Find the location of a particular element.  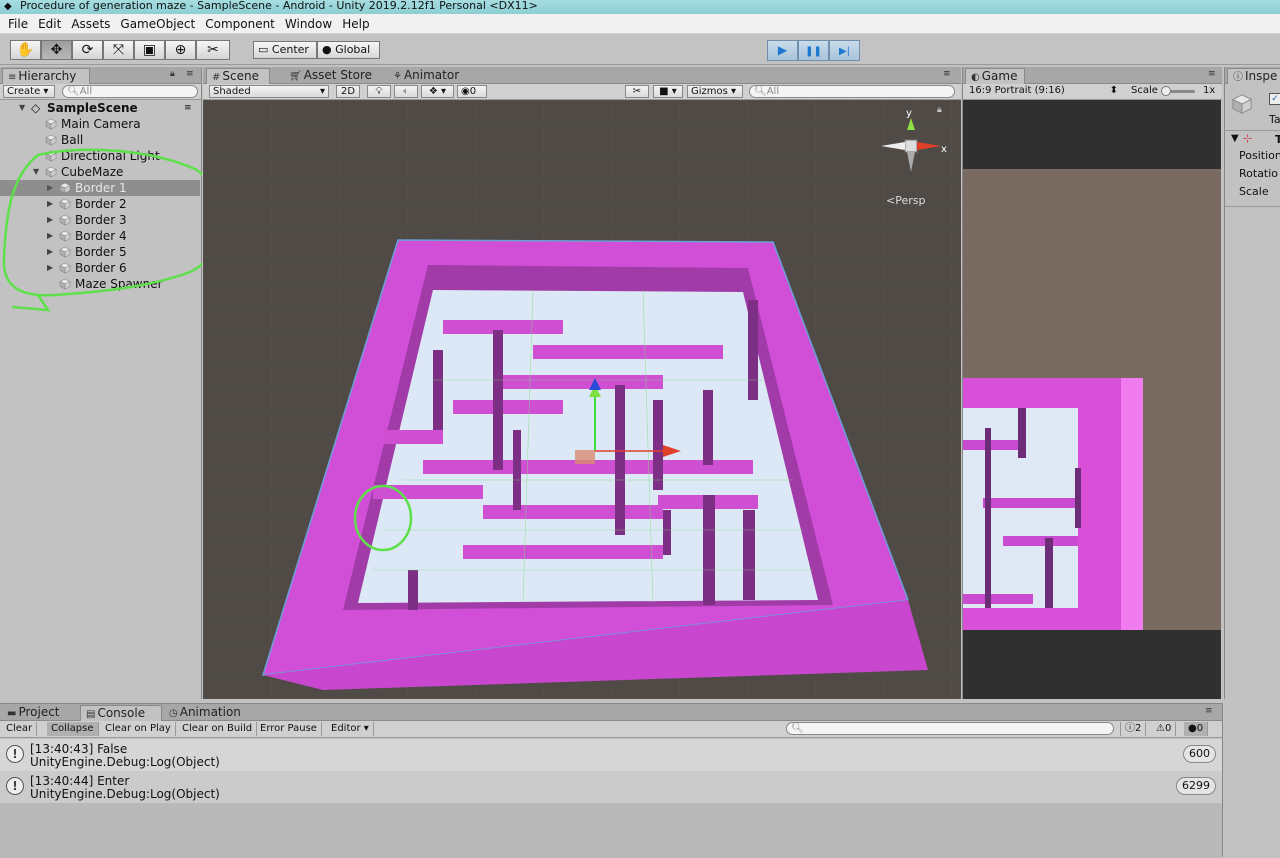

globe-icon: ● is located at coordinates (327, 49).